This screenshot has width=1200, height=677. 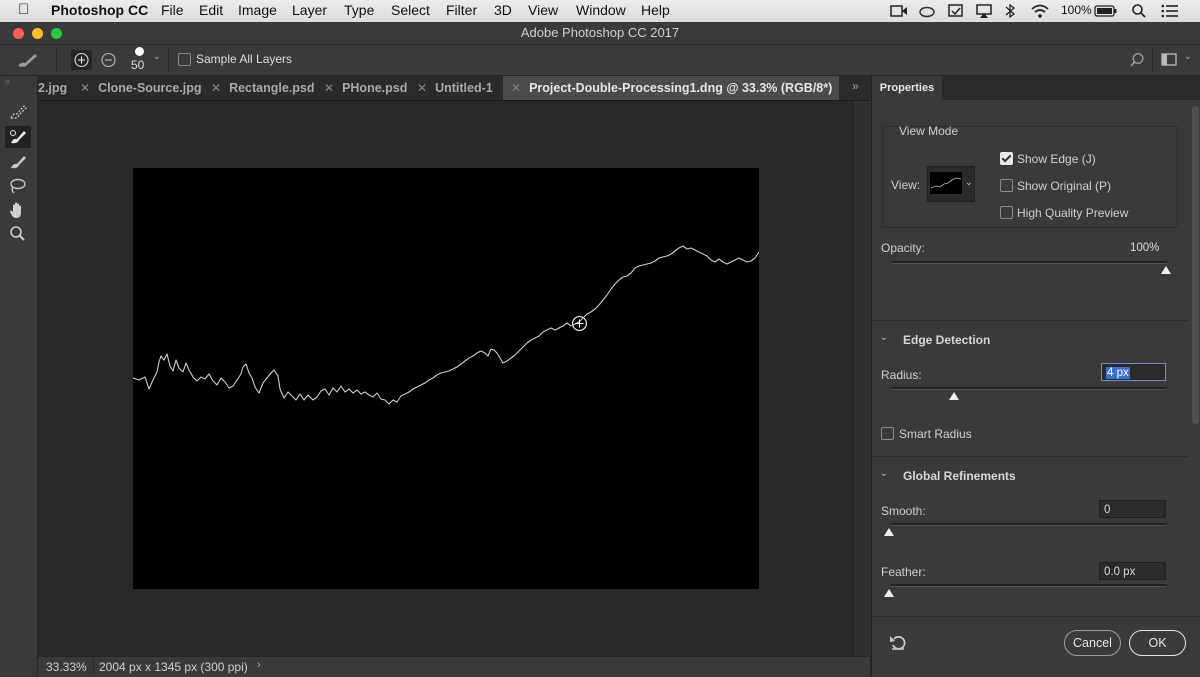 I want to click on opacity-field: 100%, so click(x=1145, y=247).